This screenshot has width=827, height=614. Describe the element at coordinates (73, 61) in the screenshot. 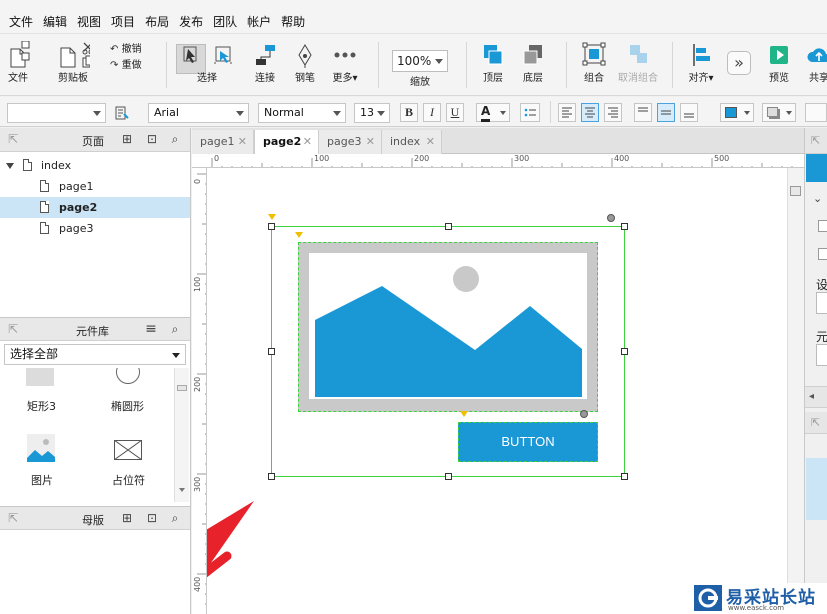

I see `clipboard-button: 剪贴板` at that location.